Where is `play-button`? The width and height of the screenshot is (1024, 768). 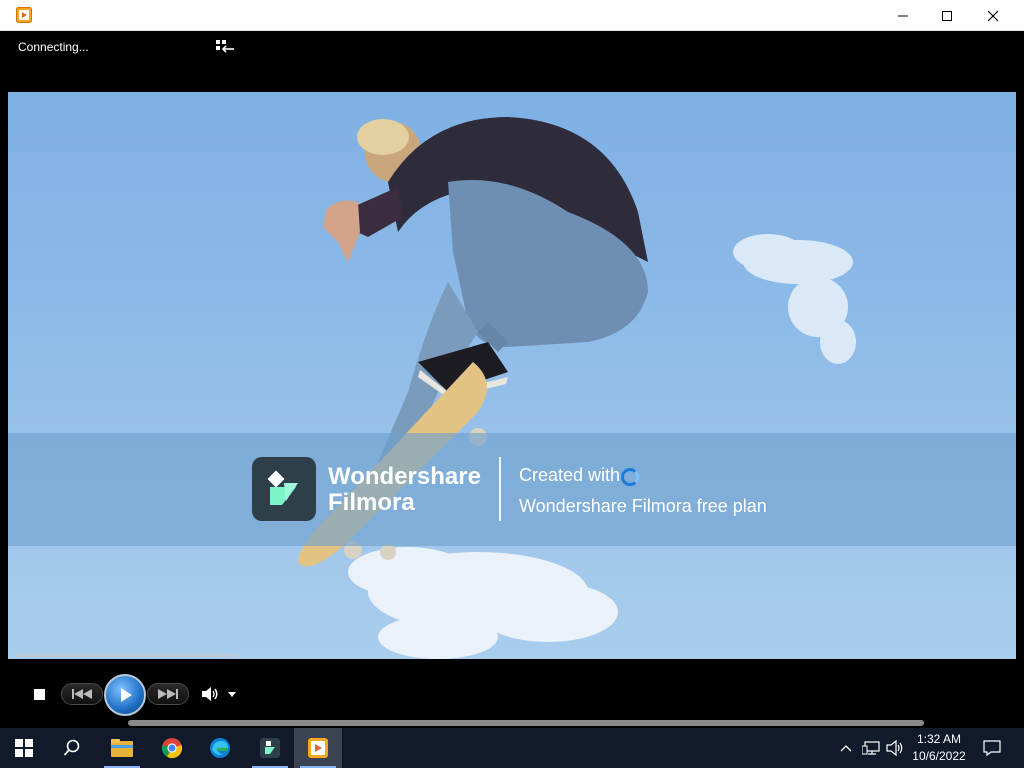 play-button is located at coordinates (125, 695).